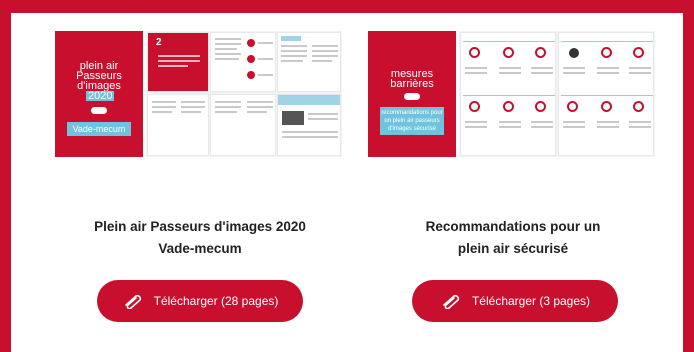  Describe the element at coordinates (159, 42) in the screenshot. I see `page-number: 2` at that location.